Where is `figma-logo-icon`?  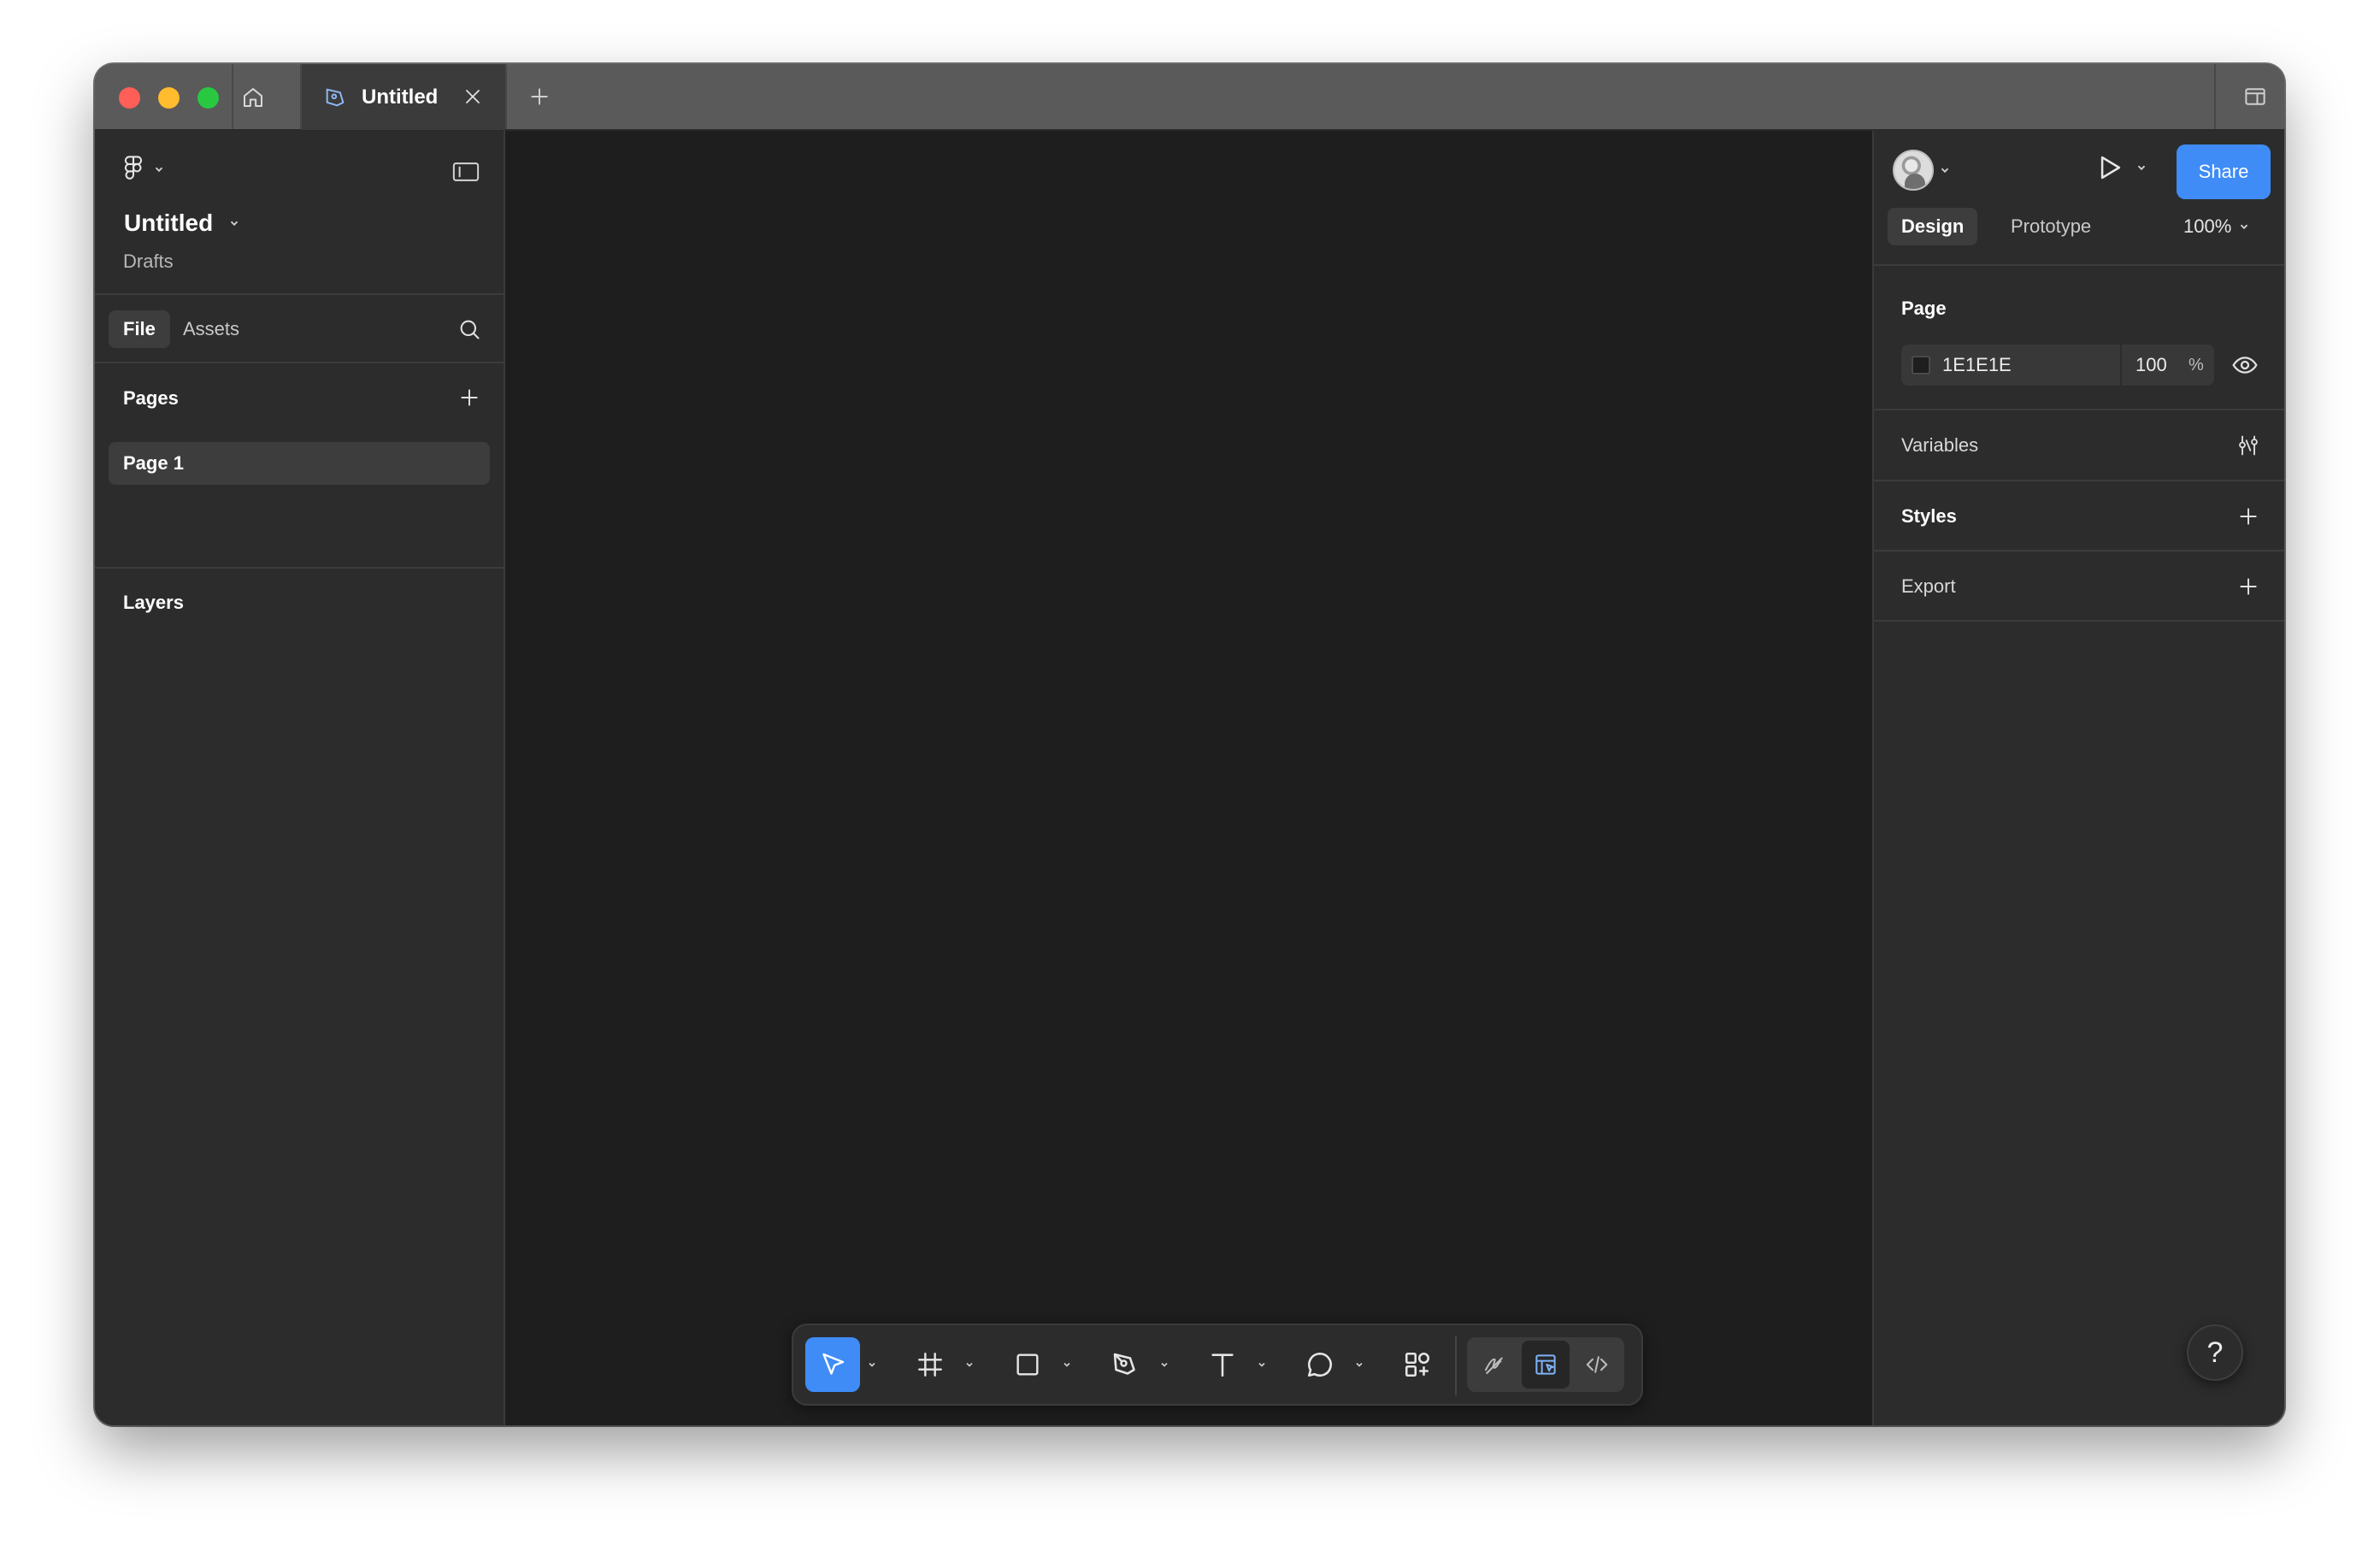 figma-logo-icon is located at coordinates (133, 168).